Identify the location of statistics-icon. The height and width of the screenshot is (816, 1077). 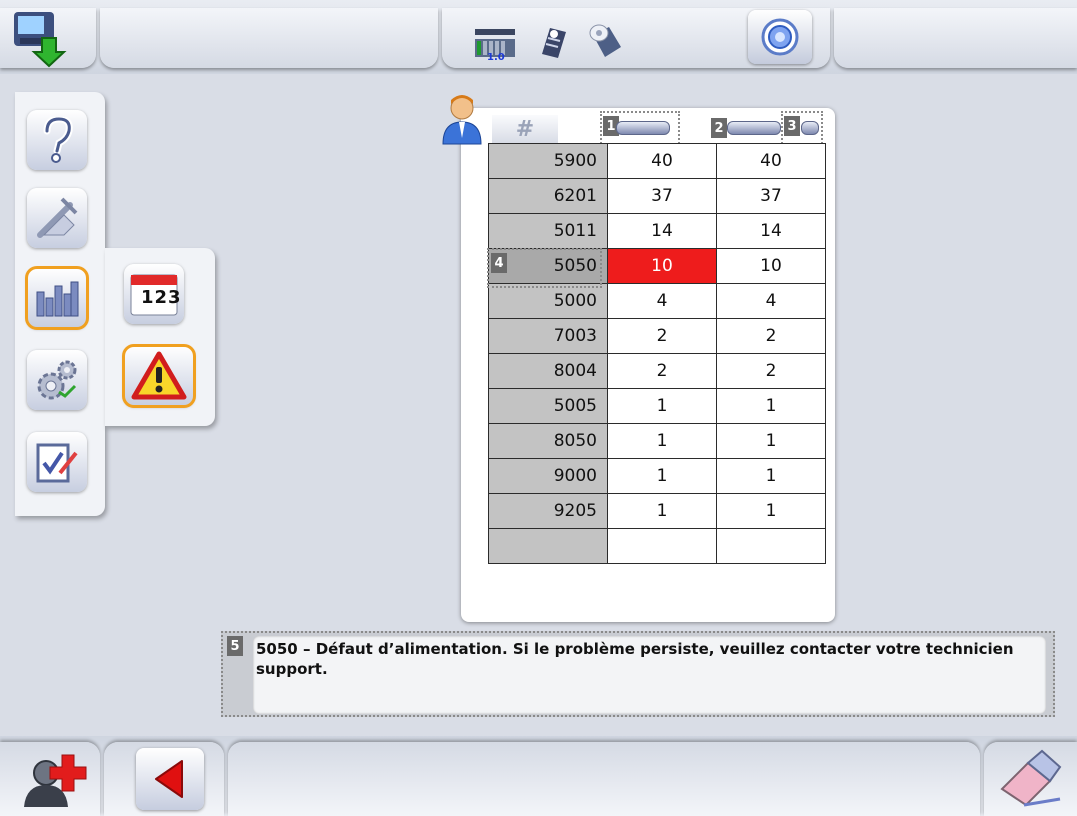
(57, 299).